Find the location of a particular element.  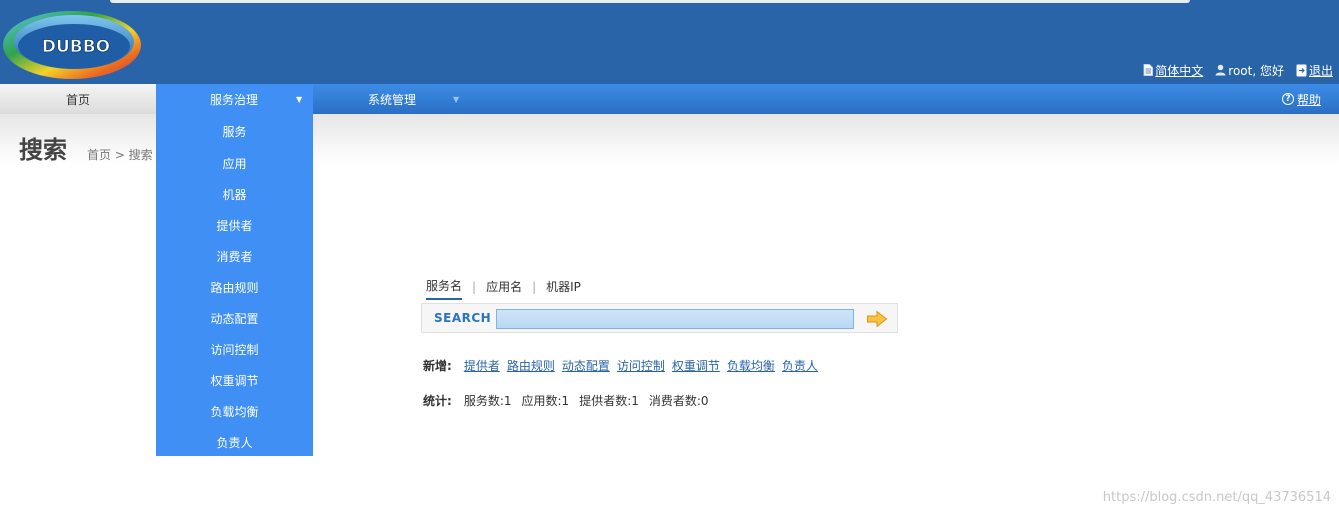

add-link: 负载均衡 is located at coordinates (751, 365).